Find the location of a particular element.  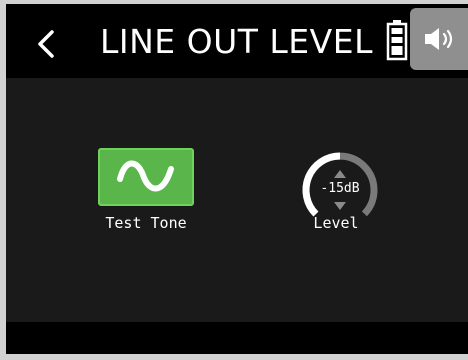

page-title: LINE OUT LEVEL is located at coordinates (236, 41).